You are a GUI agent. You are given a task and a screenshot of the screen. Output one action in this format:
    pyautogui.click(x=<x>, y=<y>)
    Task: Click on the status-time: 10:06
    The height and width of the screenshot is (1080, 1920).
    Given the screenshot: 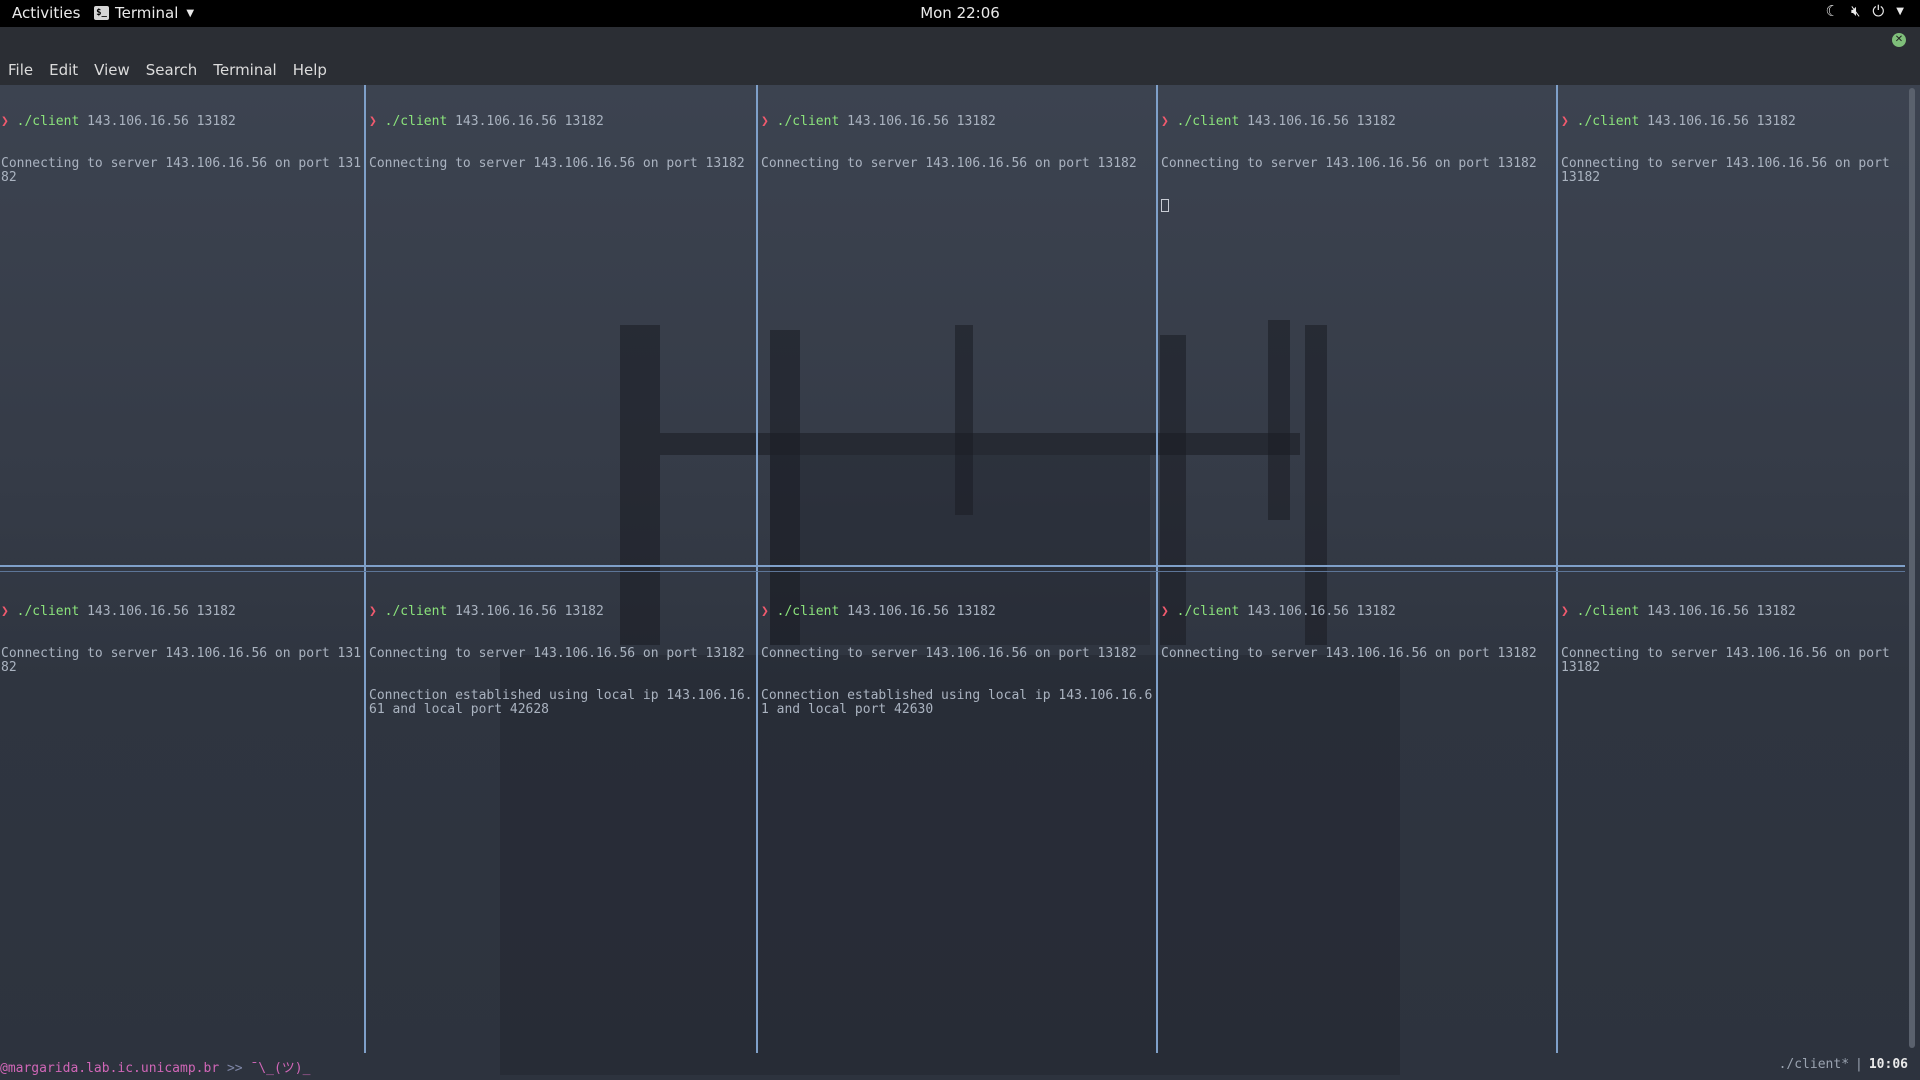 What is the action you would take?
    pyautogui.click(x=1888, y=1064)
    